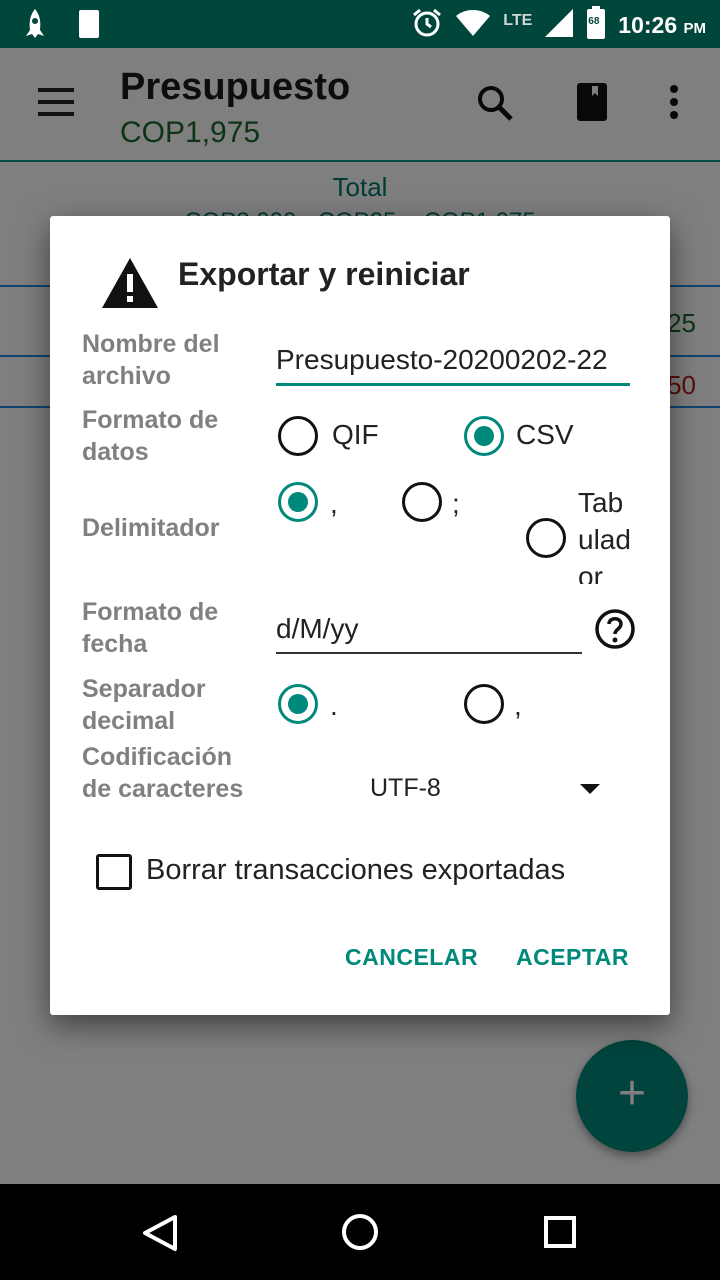 The width and height of the screenshot is (720, 1280). Describe the element at coordinates (427, 25) in the screenshot. I see `alarm-icon` at that location.